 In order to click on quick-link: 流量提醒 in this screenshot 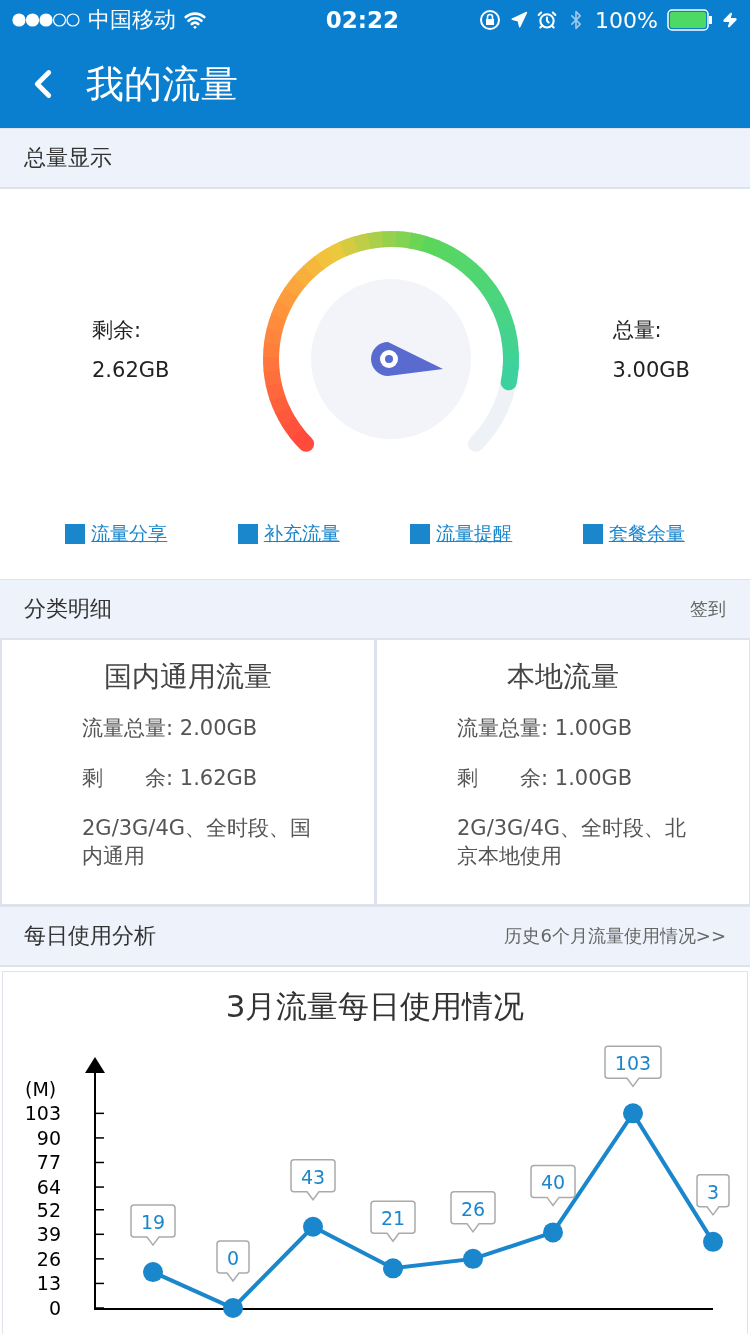, I will do `click(461, 534)`.